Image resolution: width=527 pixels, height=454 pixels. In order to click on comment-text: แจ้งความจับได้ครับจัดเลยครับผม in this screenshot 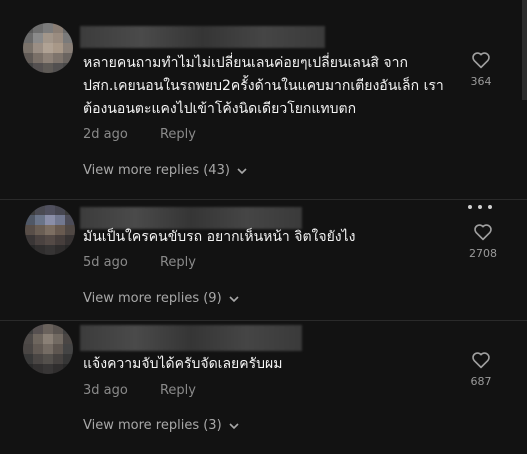, I will do `click(183, 364)`.